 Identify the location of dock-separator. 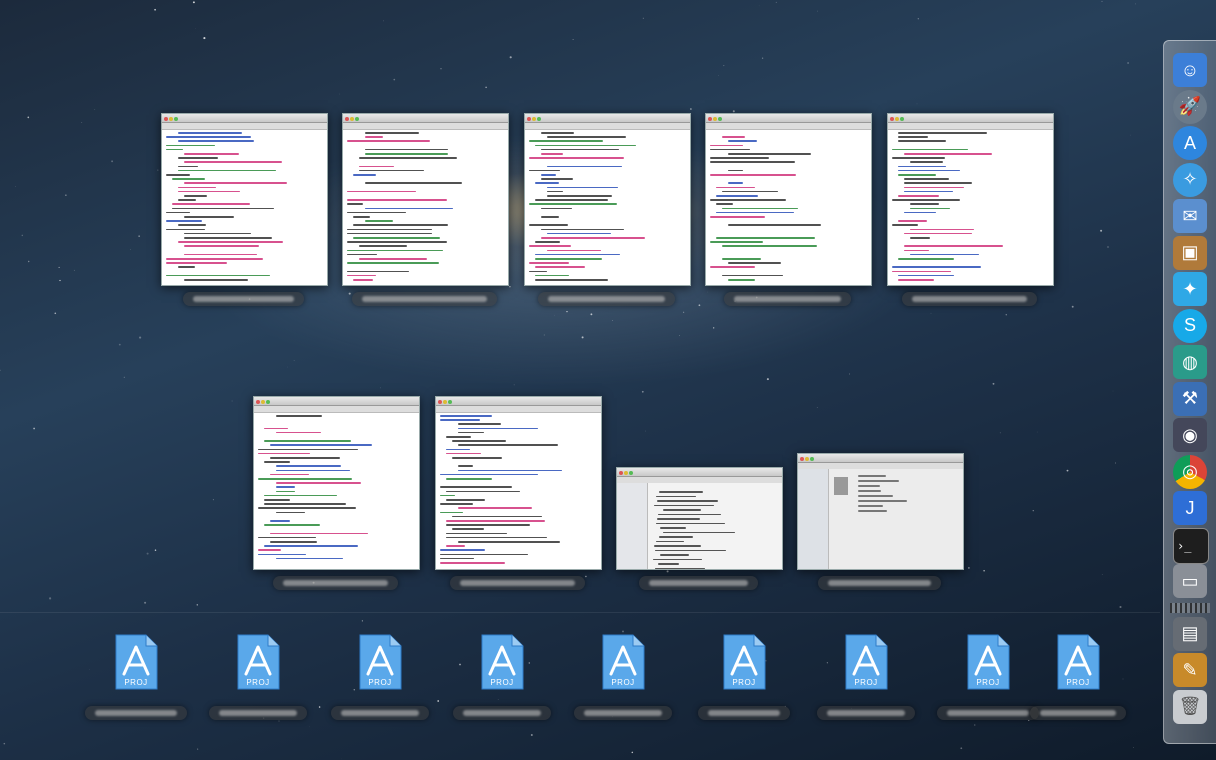
(1190, 607).